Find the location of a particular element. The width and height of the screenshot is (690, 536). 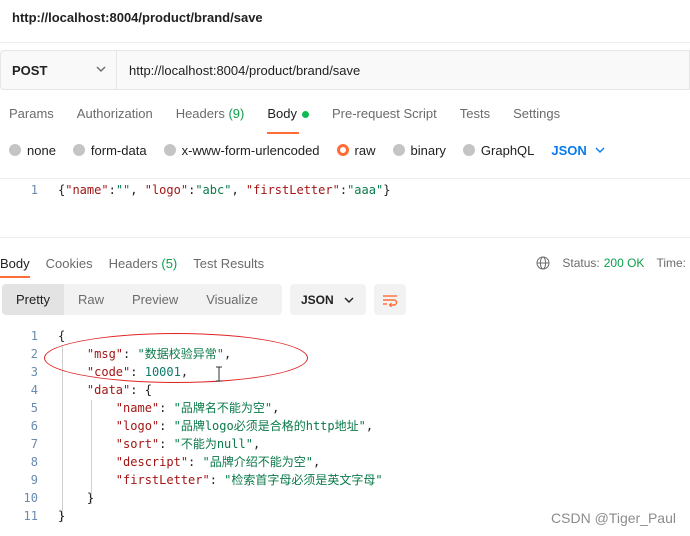

json-value: "aaa" is located at coordinates (365, 190).